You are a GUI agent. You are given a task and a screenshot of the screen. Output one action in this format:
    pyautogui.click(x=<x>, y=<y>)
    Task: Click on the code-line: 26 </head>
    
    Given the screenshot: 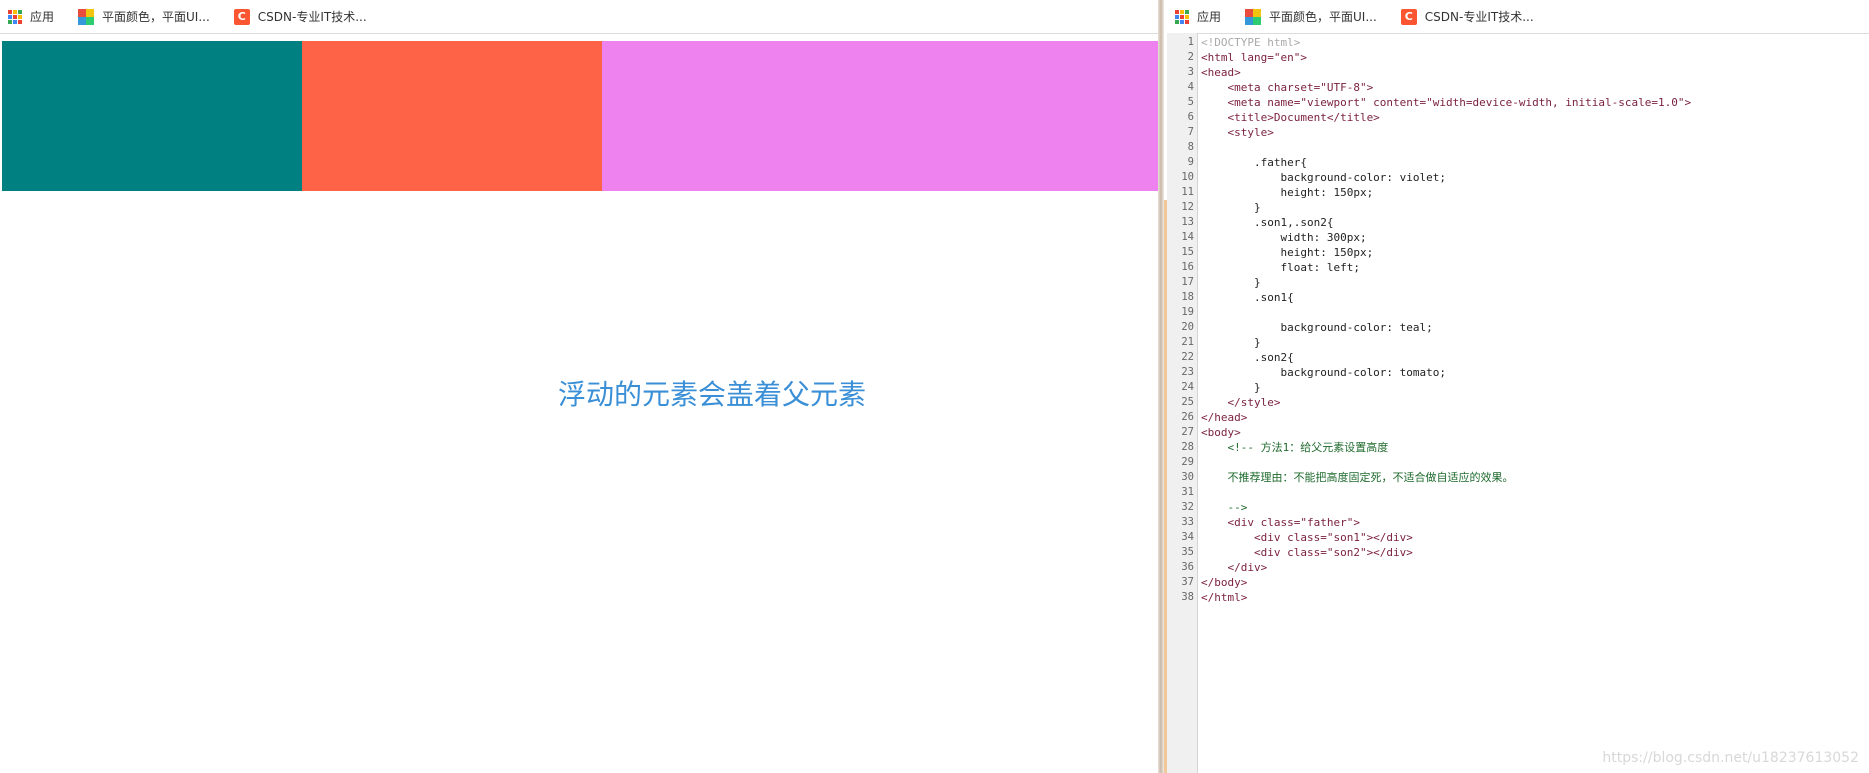 What is the action you would take?
    pyautogui.click(x=1518, y=417)
    